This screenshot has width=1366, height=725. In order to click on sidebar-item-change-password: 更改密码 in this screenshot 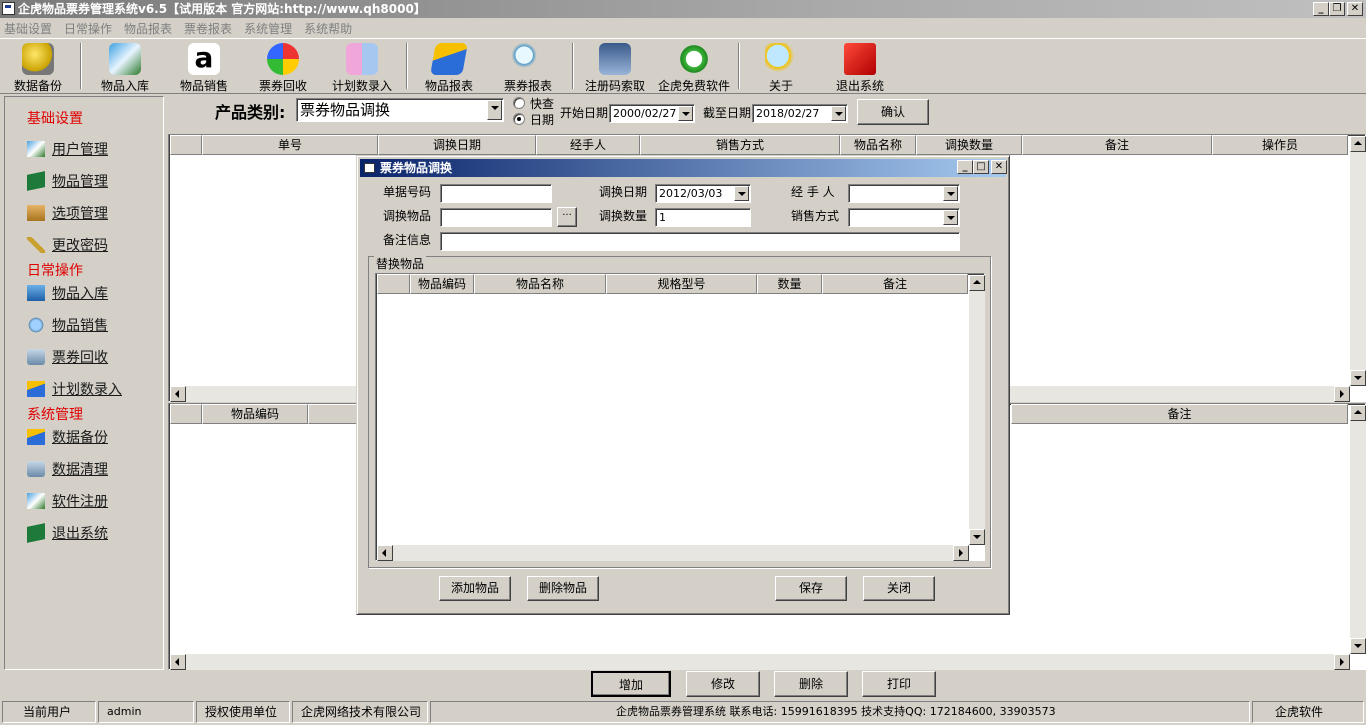, I will do `click(67, 245)`.